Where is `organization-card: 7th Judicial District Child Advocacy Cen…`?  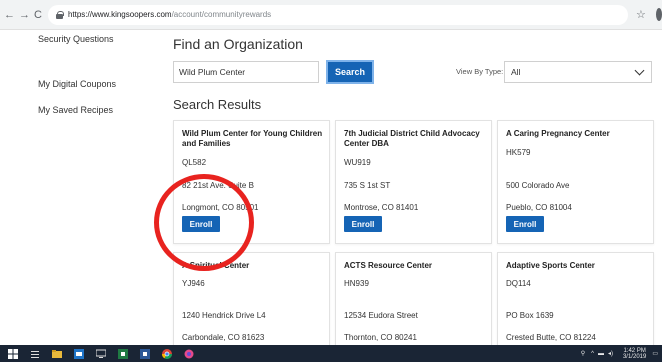 organization-card: 7th Judicial District Child Advocacy Cen… is located at coordinates (413, 182).